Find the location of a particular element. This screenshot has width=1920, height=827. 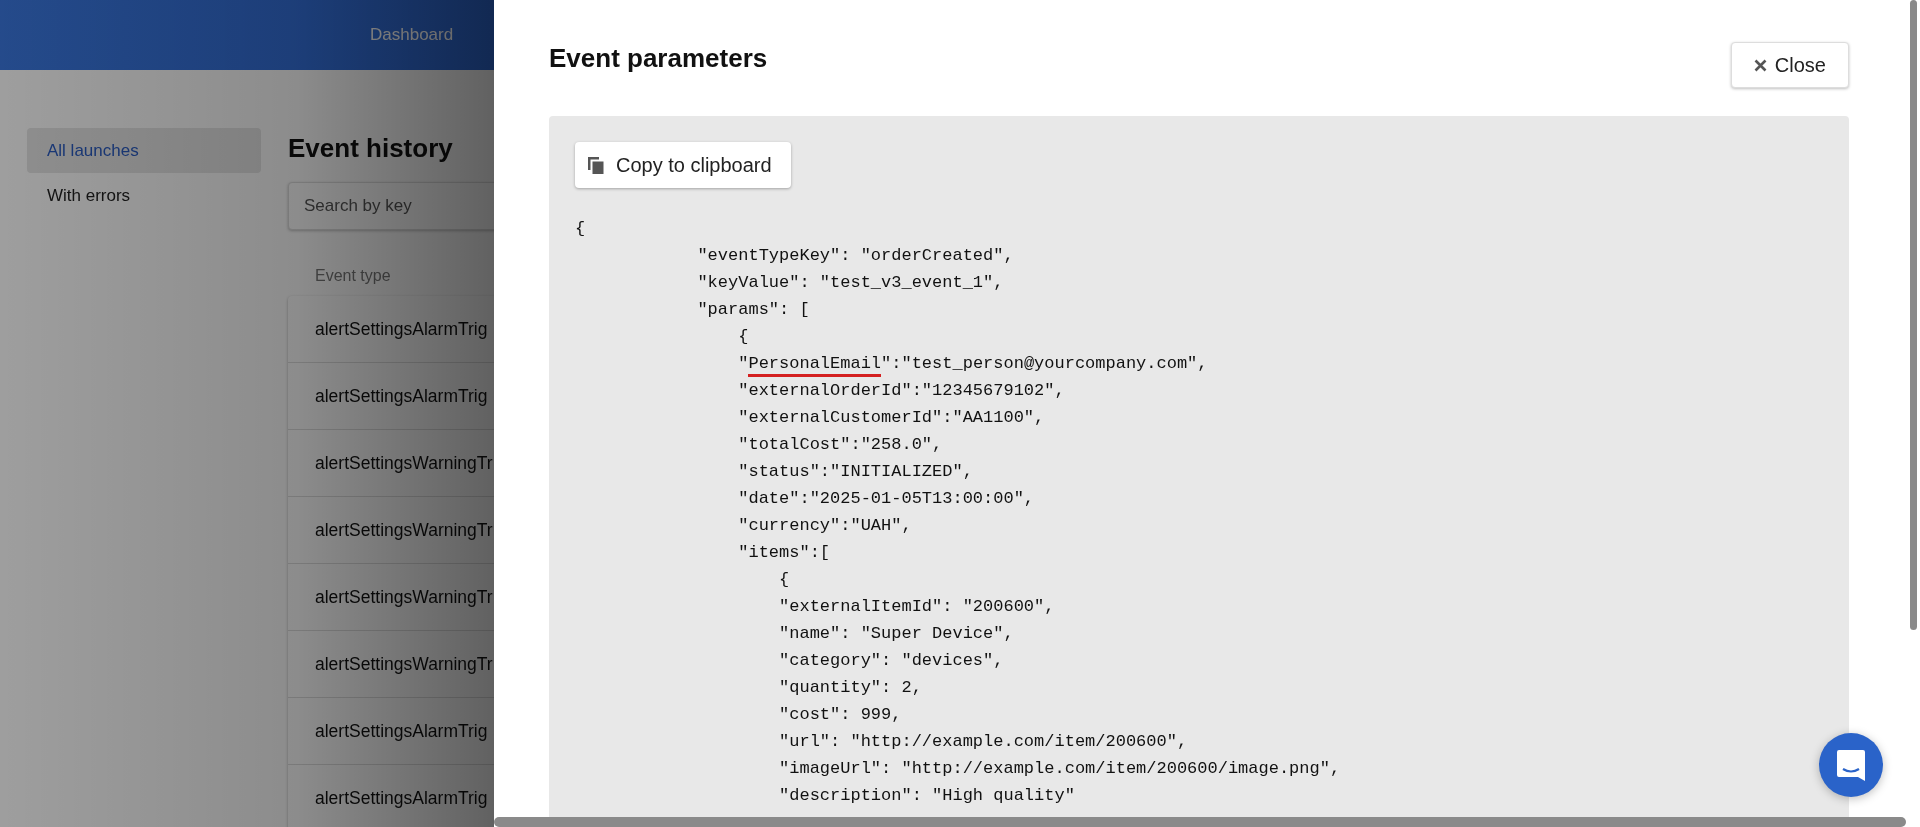

code-line: "externalCustomerId":"AA1100", is located at coordinates (891, 418).